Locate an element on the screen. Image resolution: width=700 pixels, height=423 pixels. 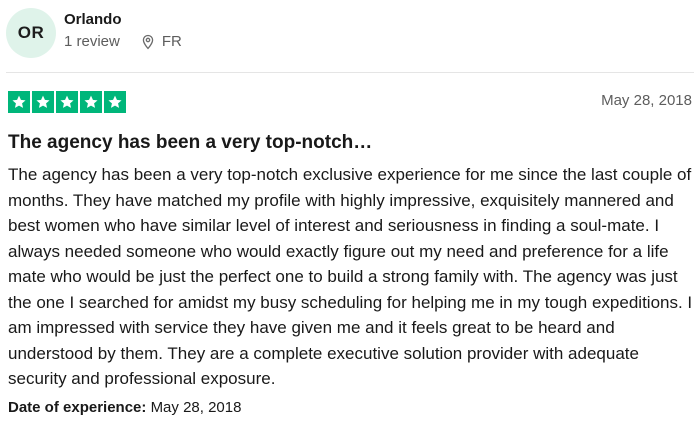
reviewer-name: Orlando is located at coordinates (93, 19).